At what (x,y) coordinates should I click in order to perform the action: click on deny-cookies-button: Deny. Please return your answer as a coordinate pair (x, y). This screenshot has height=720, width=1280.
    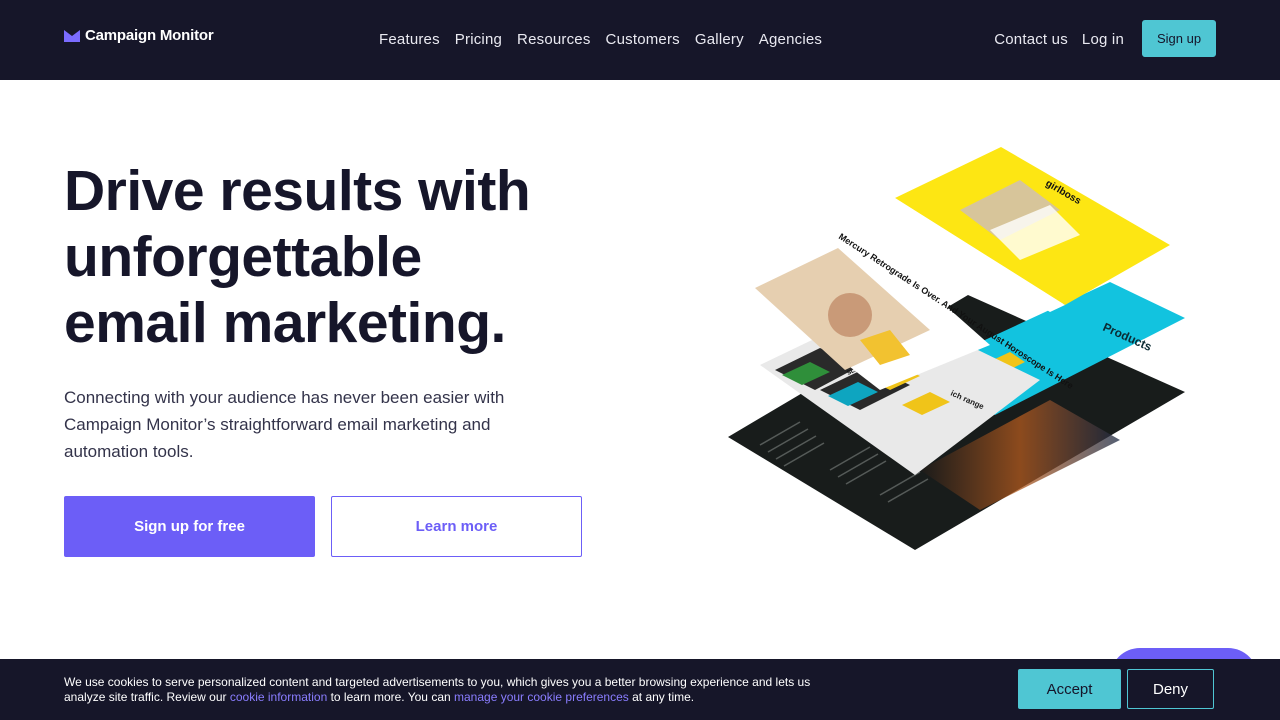
    Looking at the image, I should click on (1170, 689).